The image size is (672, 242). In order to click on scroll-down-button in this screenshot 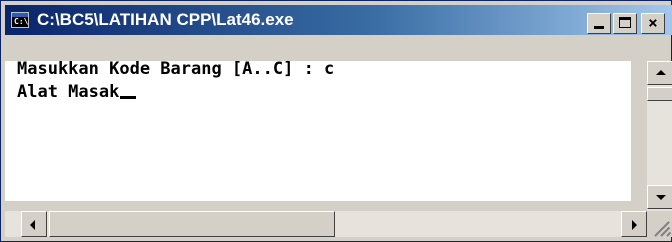, I will do `click(659, 197)`.